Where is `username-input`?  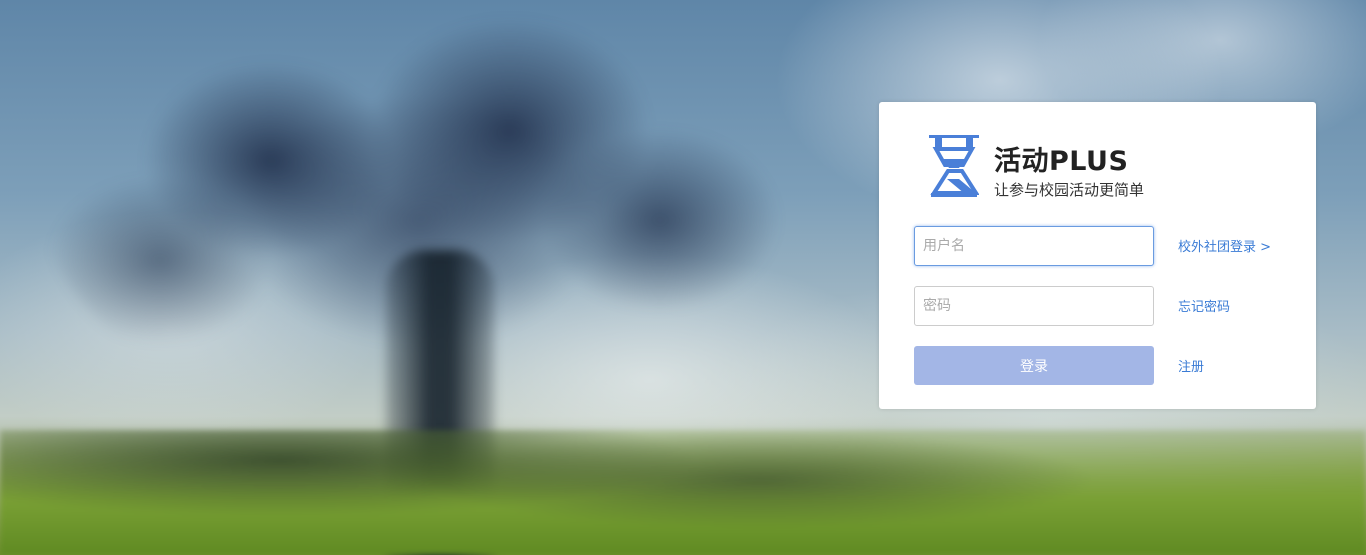
username-input is located at coordinates (1034, 246).